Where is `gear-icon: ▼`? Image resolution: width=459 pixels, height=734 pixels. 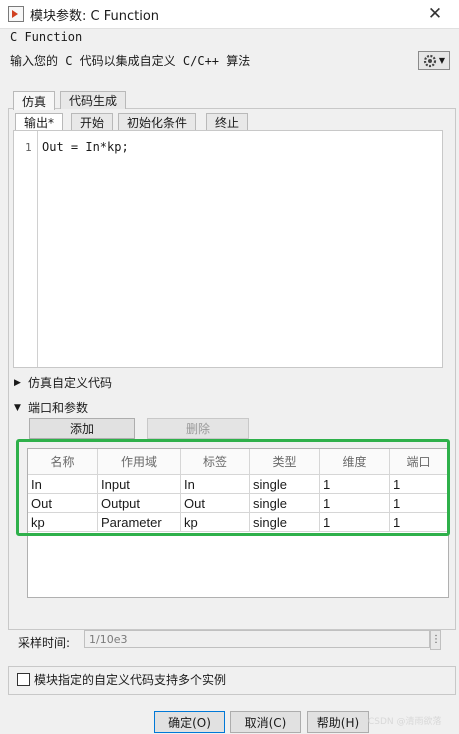 gear-icon: ▼ is located at coordinates (434, 60).